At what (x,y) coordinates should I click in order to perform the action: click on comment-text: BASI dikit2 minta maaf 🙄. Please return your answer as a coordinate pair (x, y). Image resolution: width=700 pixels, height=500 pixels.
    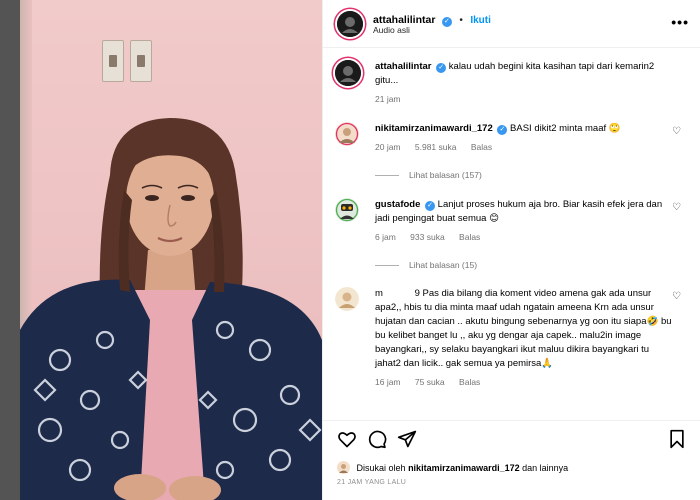
    Looking at the image, I should click on (565, 128).